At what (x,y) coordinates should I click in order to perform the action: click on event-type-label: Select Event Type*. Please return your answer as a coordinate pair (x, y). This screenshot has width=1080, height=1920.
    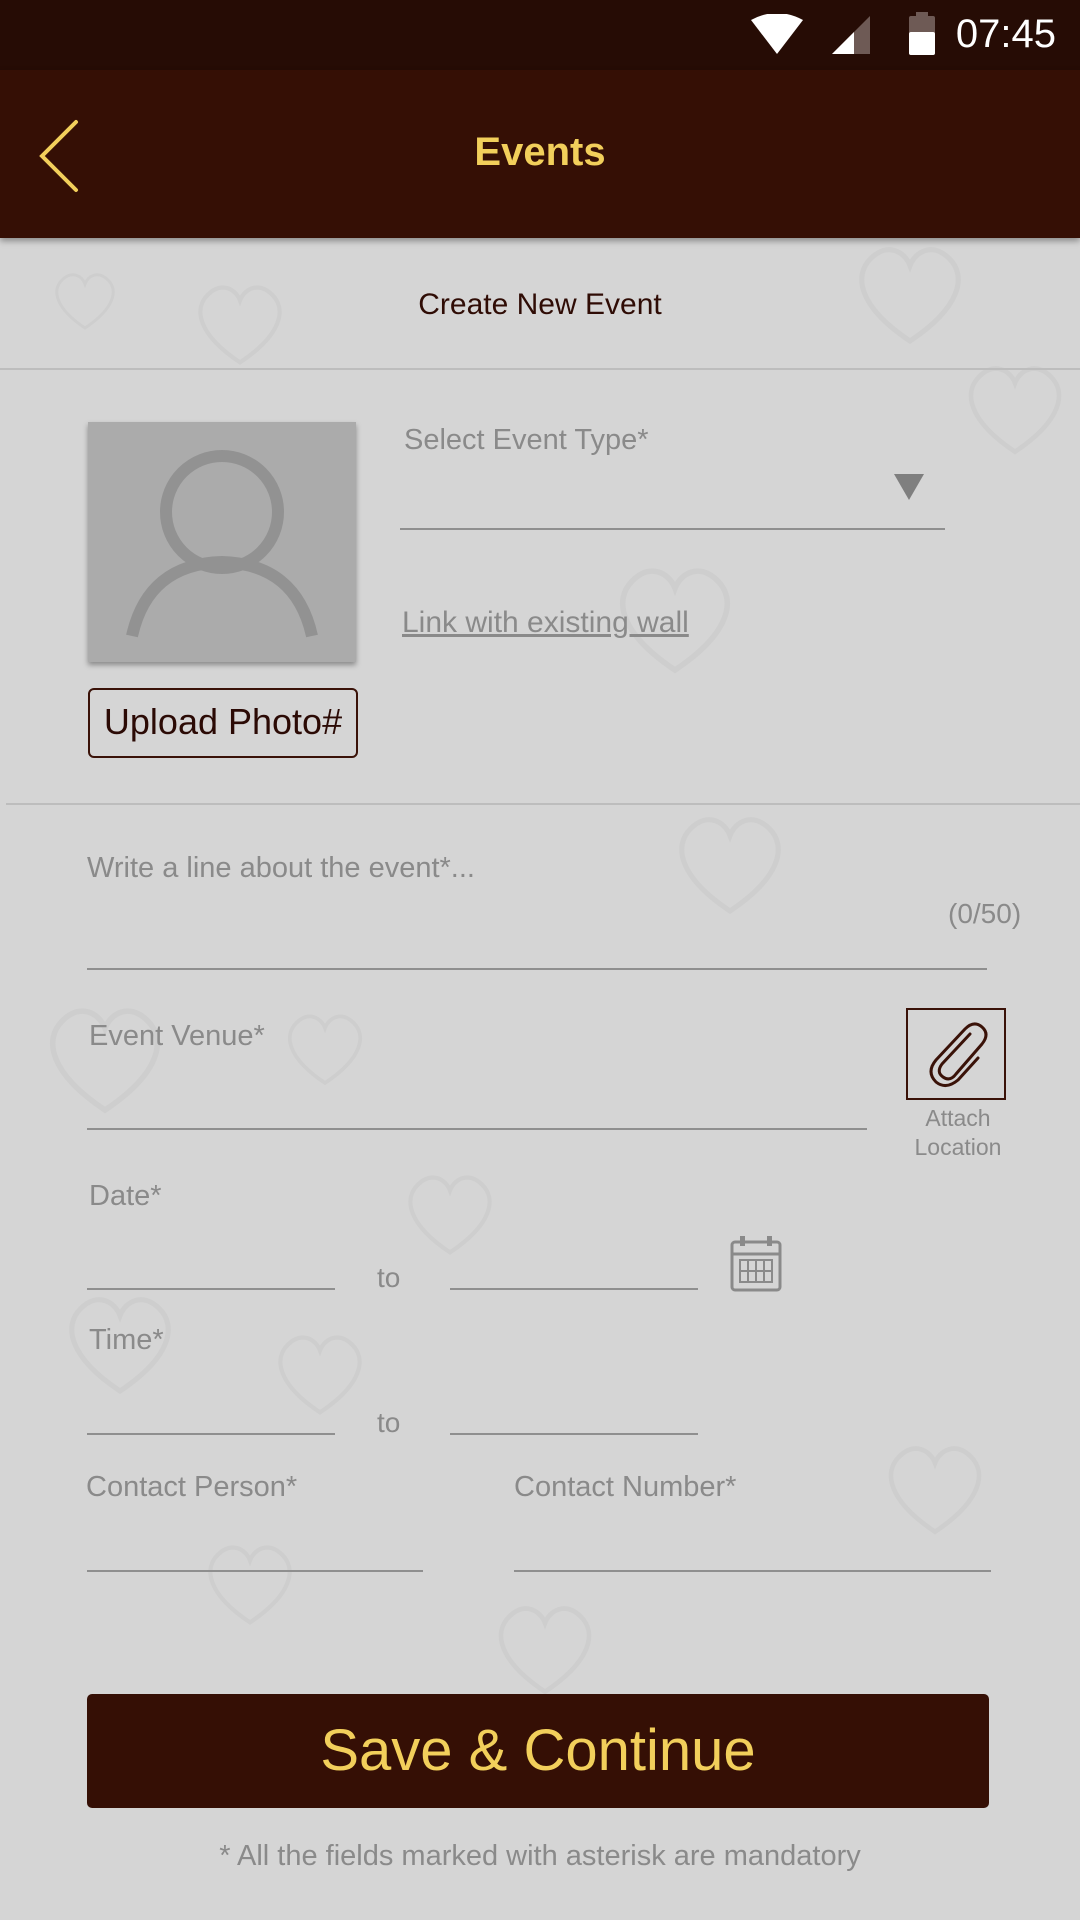
    Looking at the image, I should click on (526, 440).